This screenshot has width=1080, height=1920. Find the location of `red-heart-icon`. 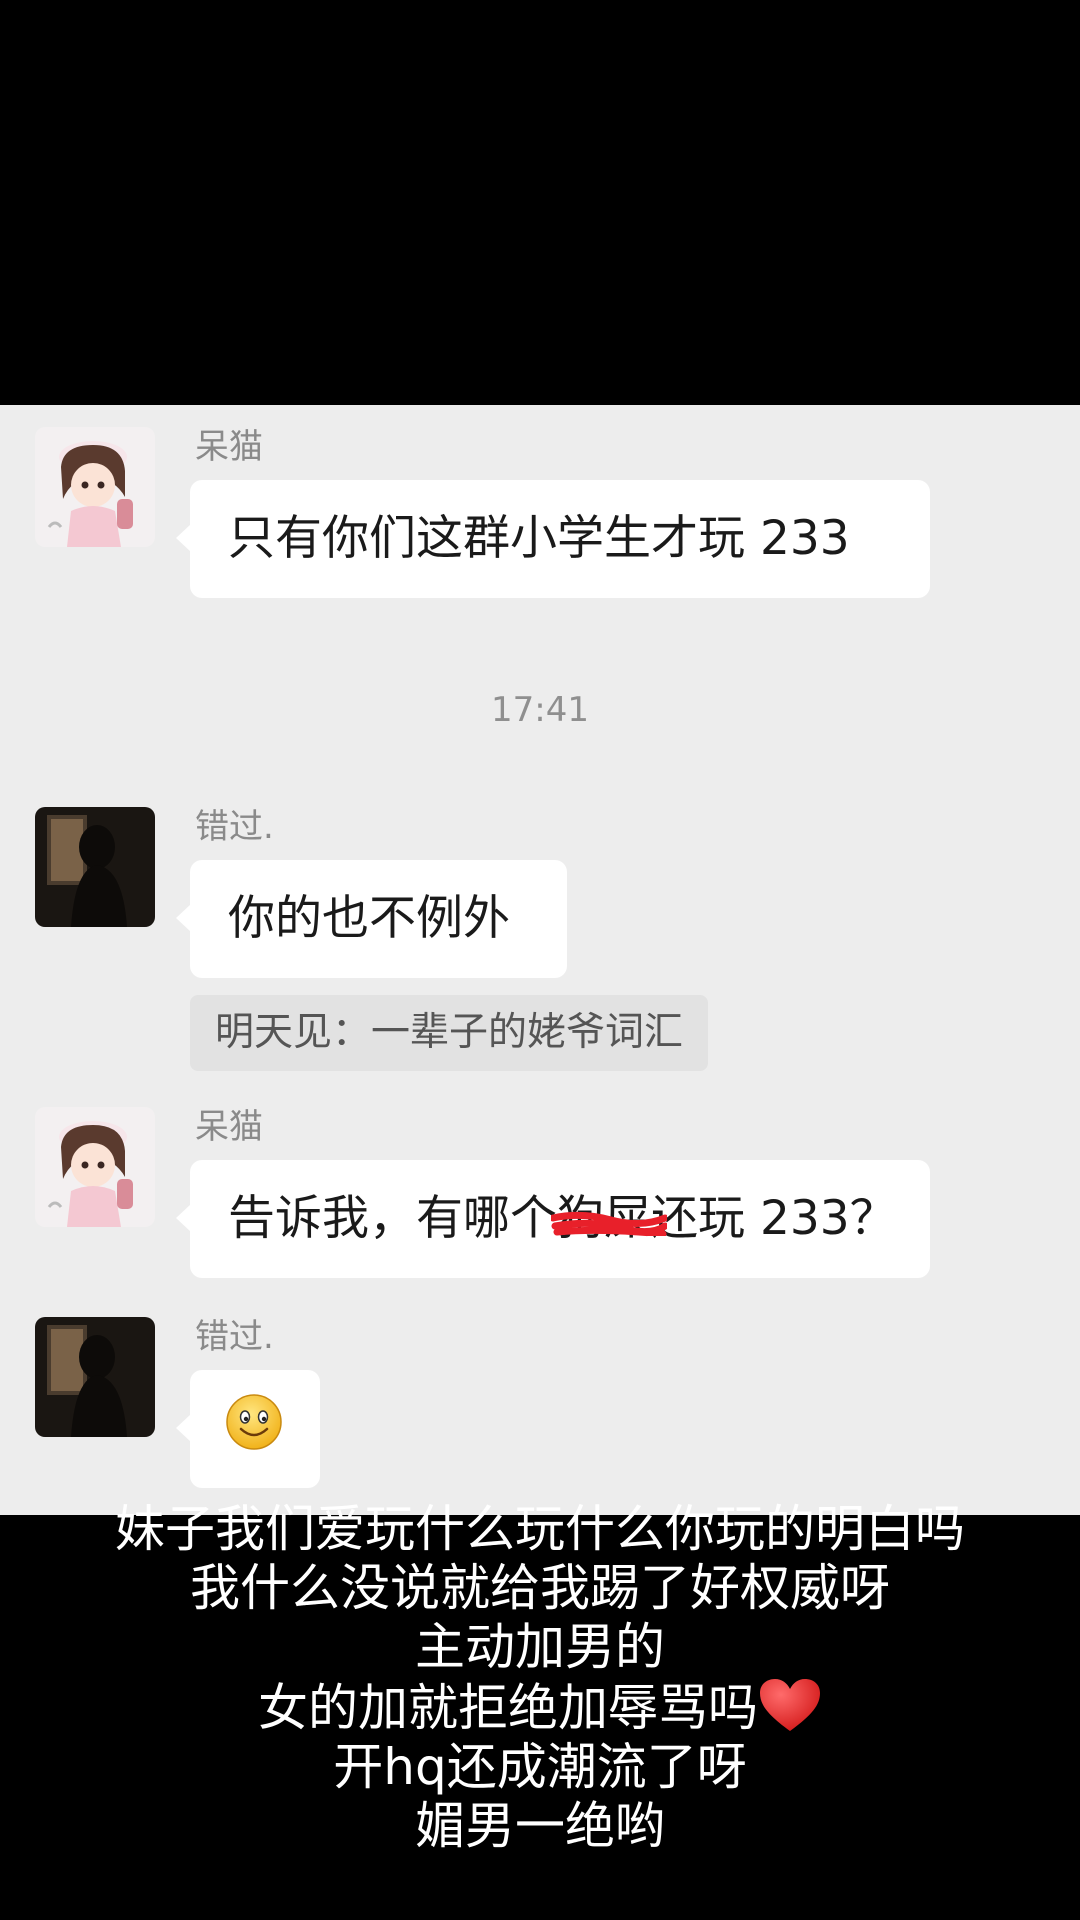

red-heart-icon is located at coordinates (790, 1705).